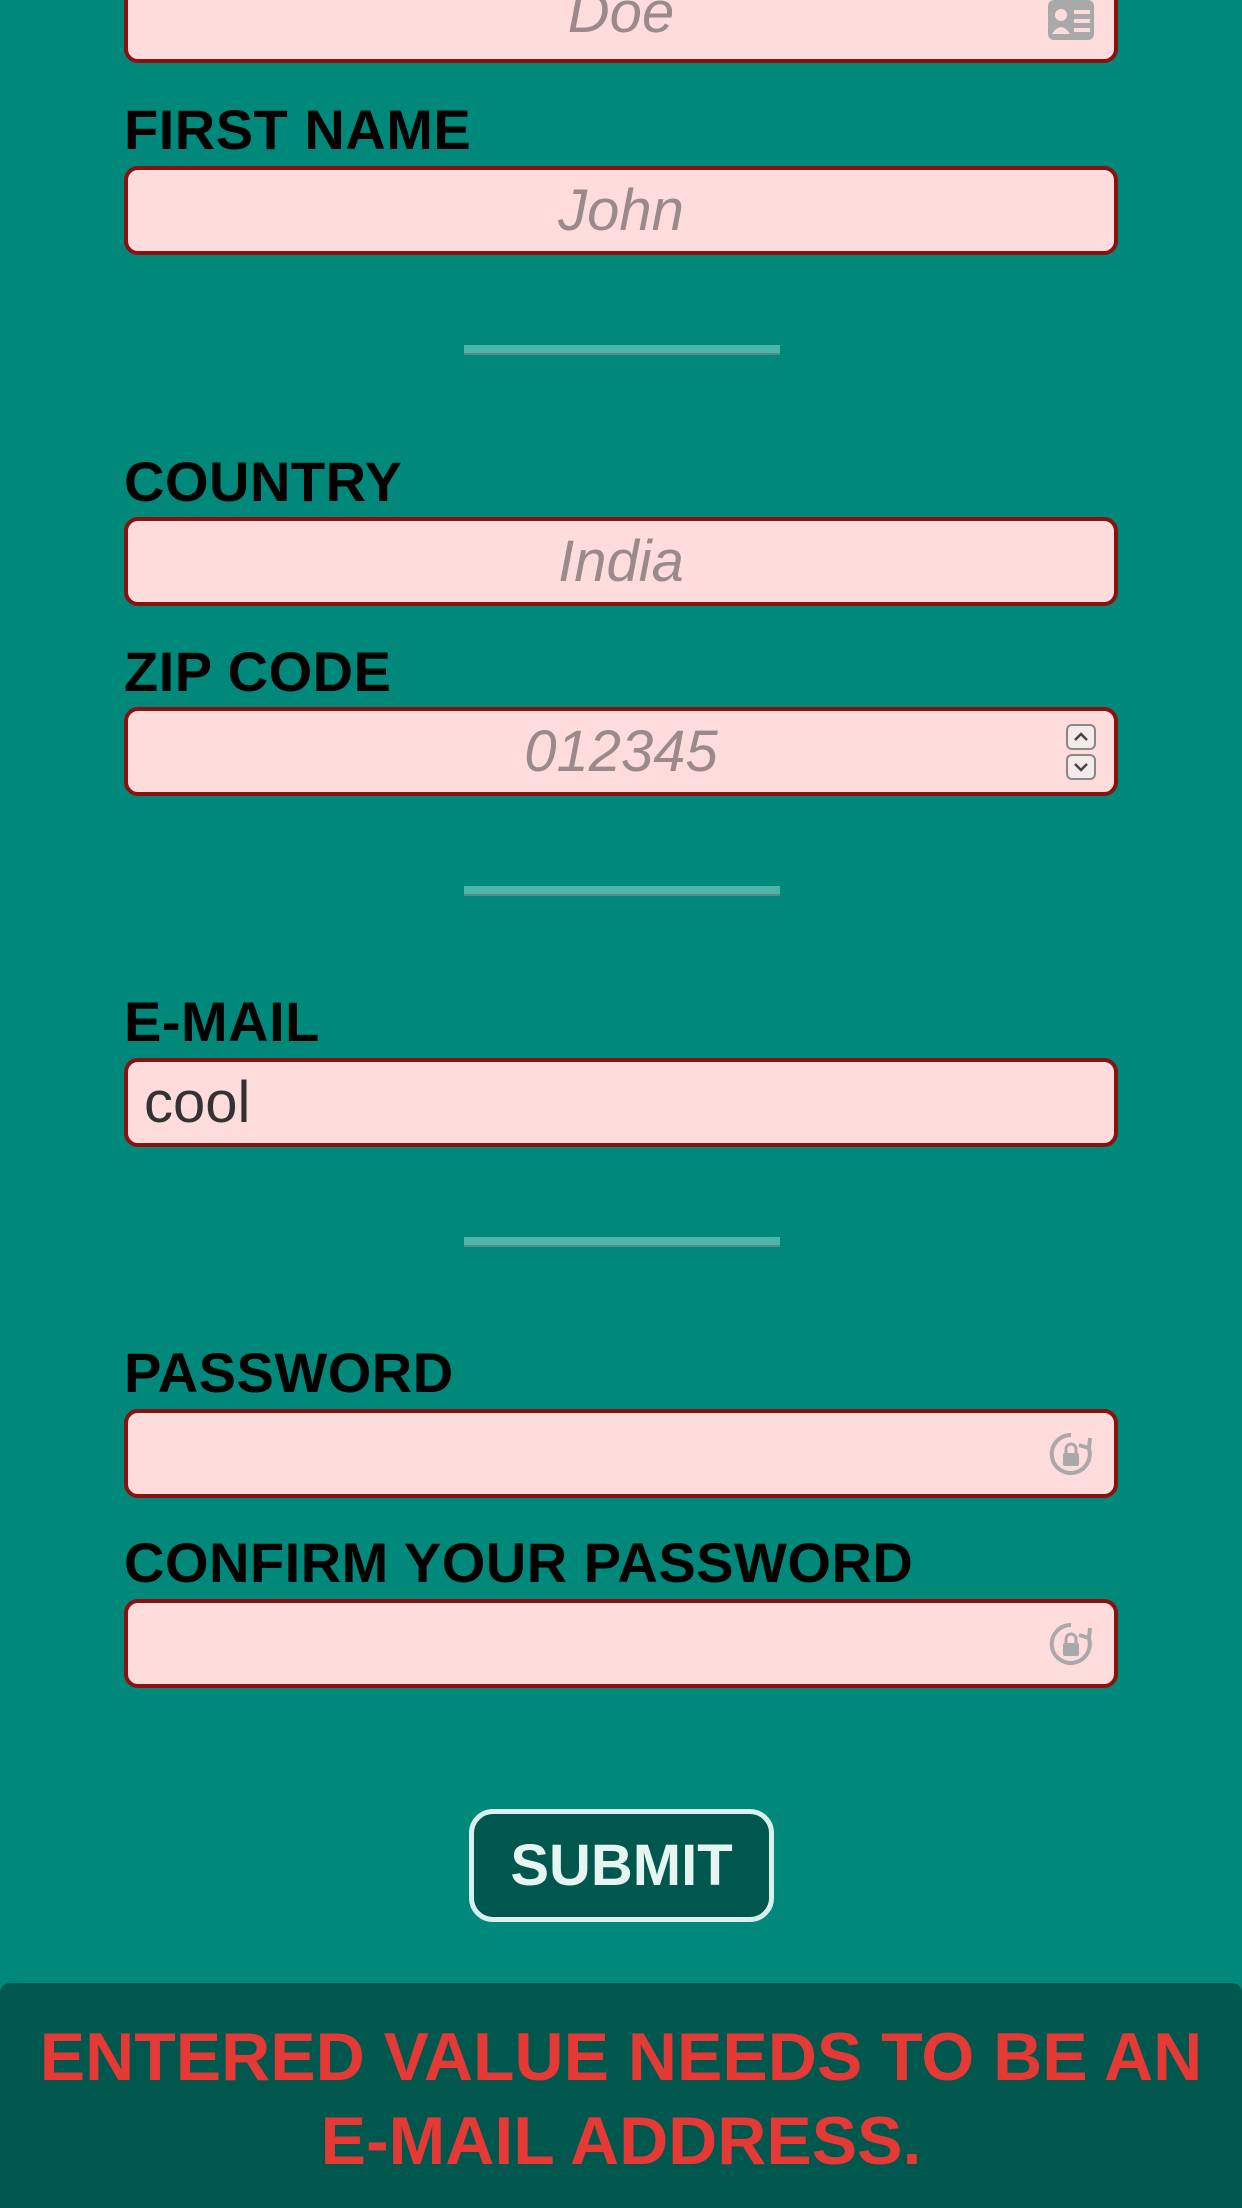  I want to click on zip-code-input, so click(621, 751).